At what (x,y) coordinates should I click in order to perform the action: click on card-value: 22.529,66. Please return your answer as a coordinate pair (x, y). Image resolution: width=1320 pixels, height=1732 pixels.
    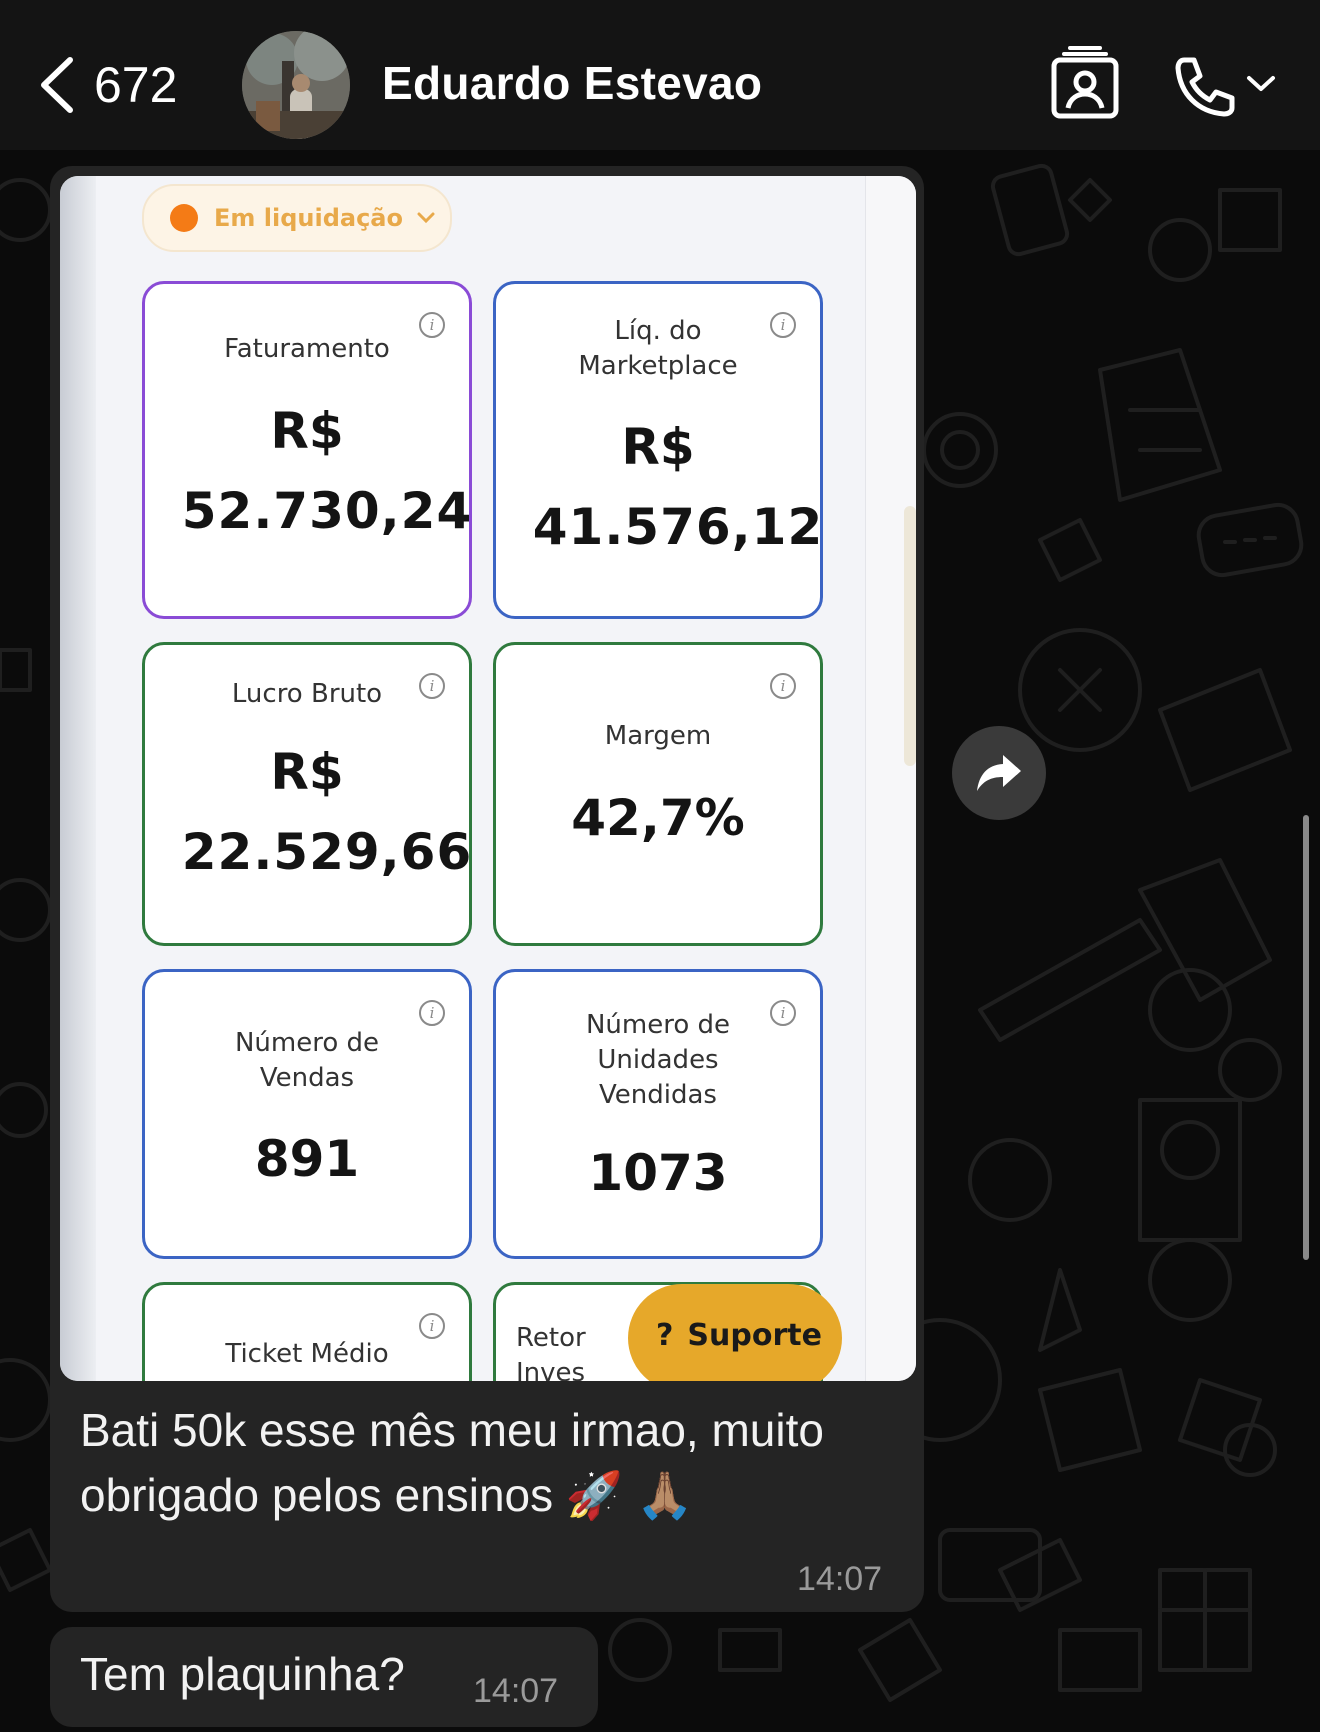
    Looking at the image, I should click on (327, 852).